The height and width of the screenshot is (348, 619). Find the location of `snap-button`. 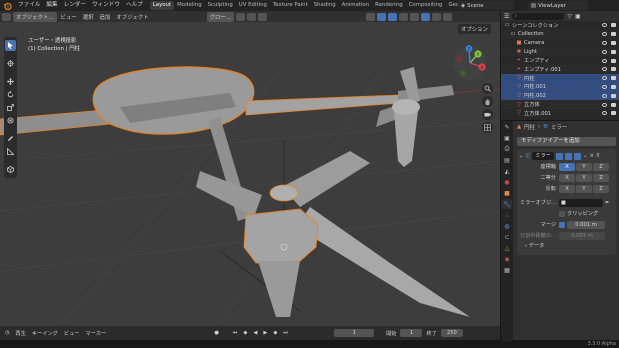

snap-button is located at coordinates (251, 16).